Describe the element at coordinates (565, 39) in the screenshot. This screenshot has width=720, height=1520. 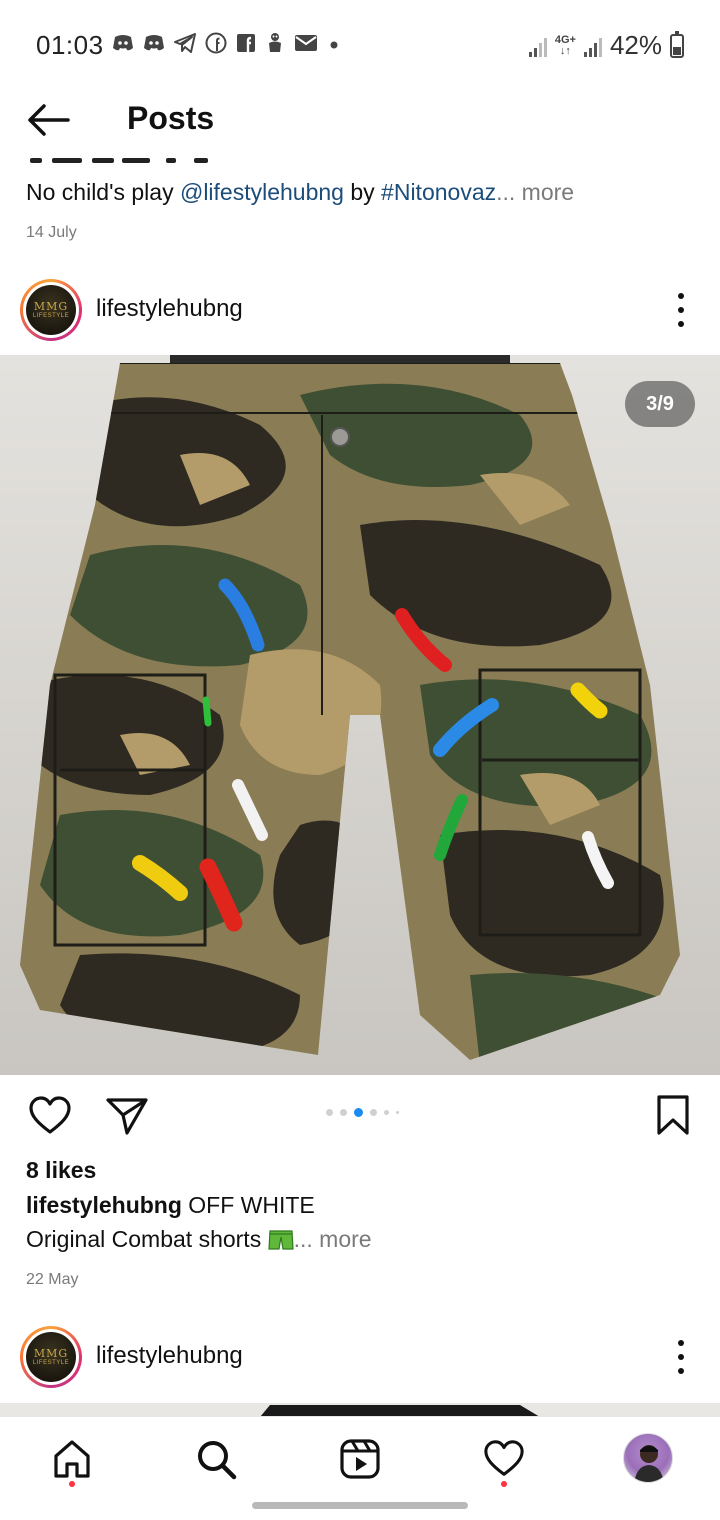
I see `network-label: 4G+` at that location.